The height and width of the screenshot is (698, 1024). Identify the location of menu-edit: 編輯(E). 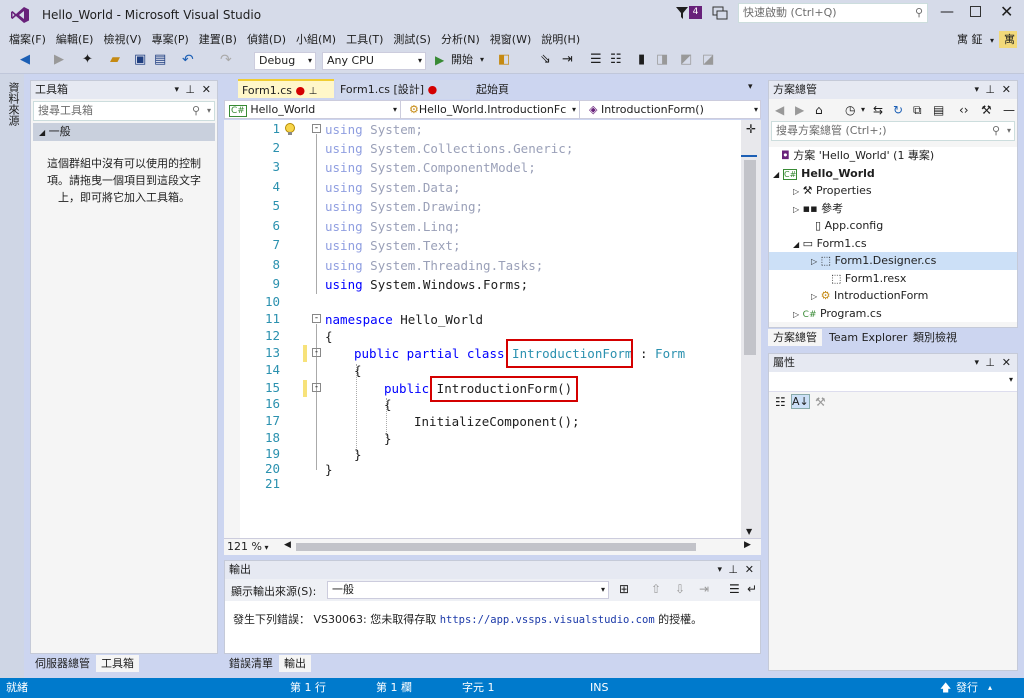
(75, 39).